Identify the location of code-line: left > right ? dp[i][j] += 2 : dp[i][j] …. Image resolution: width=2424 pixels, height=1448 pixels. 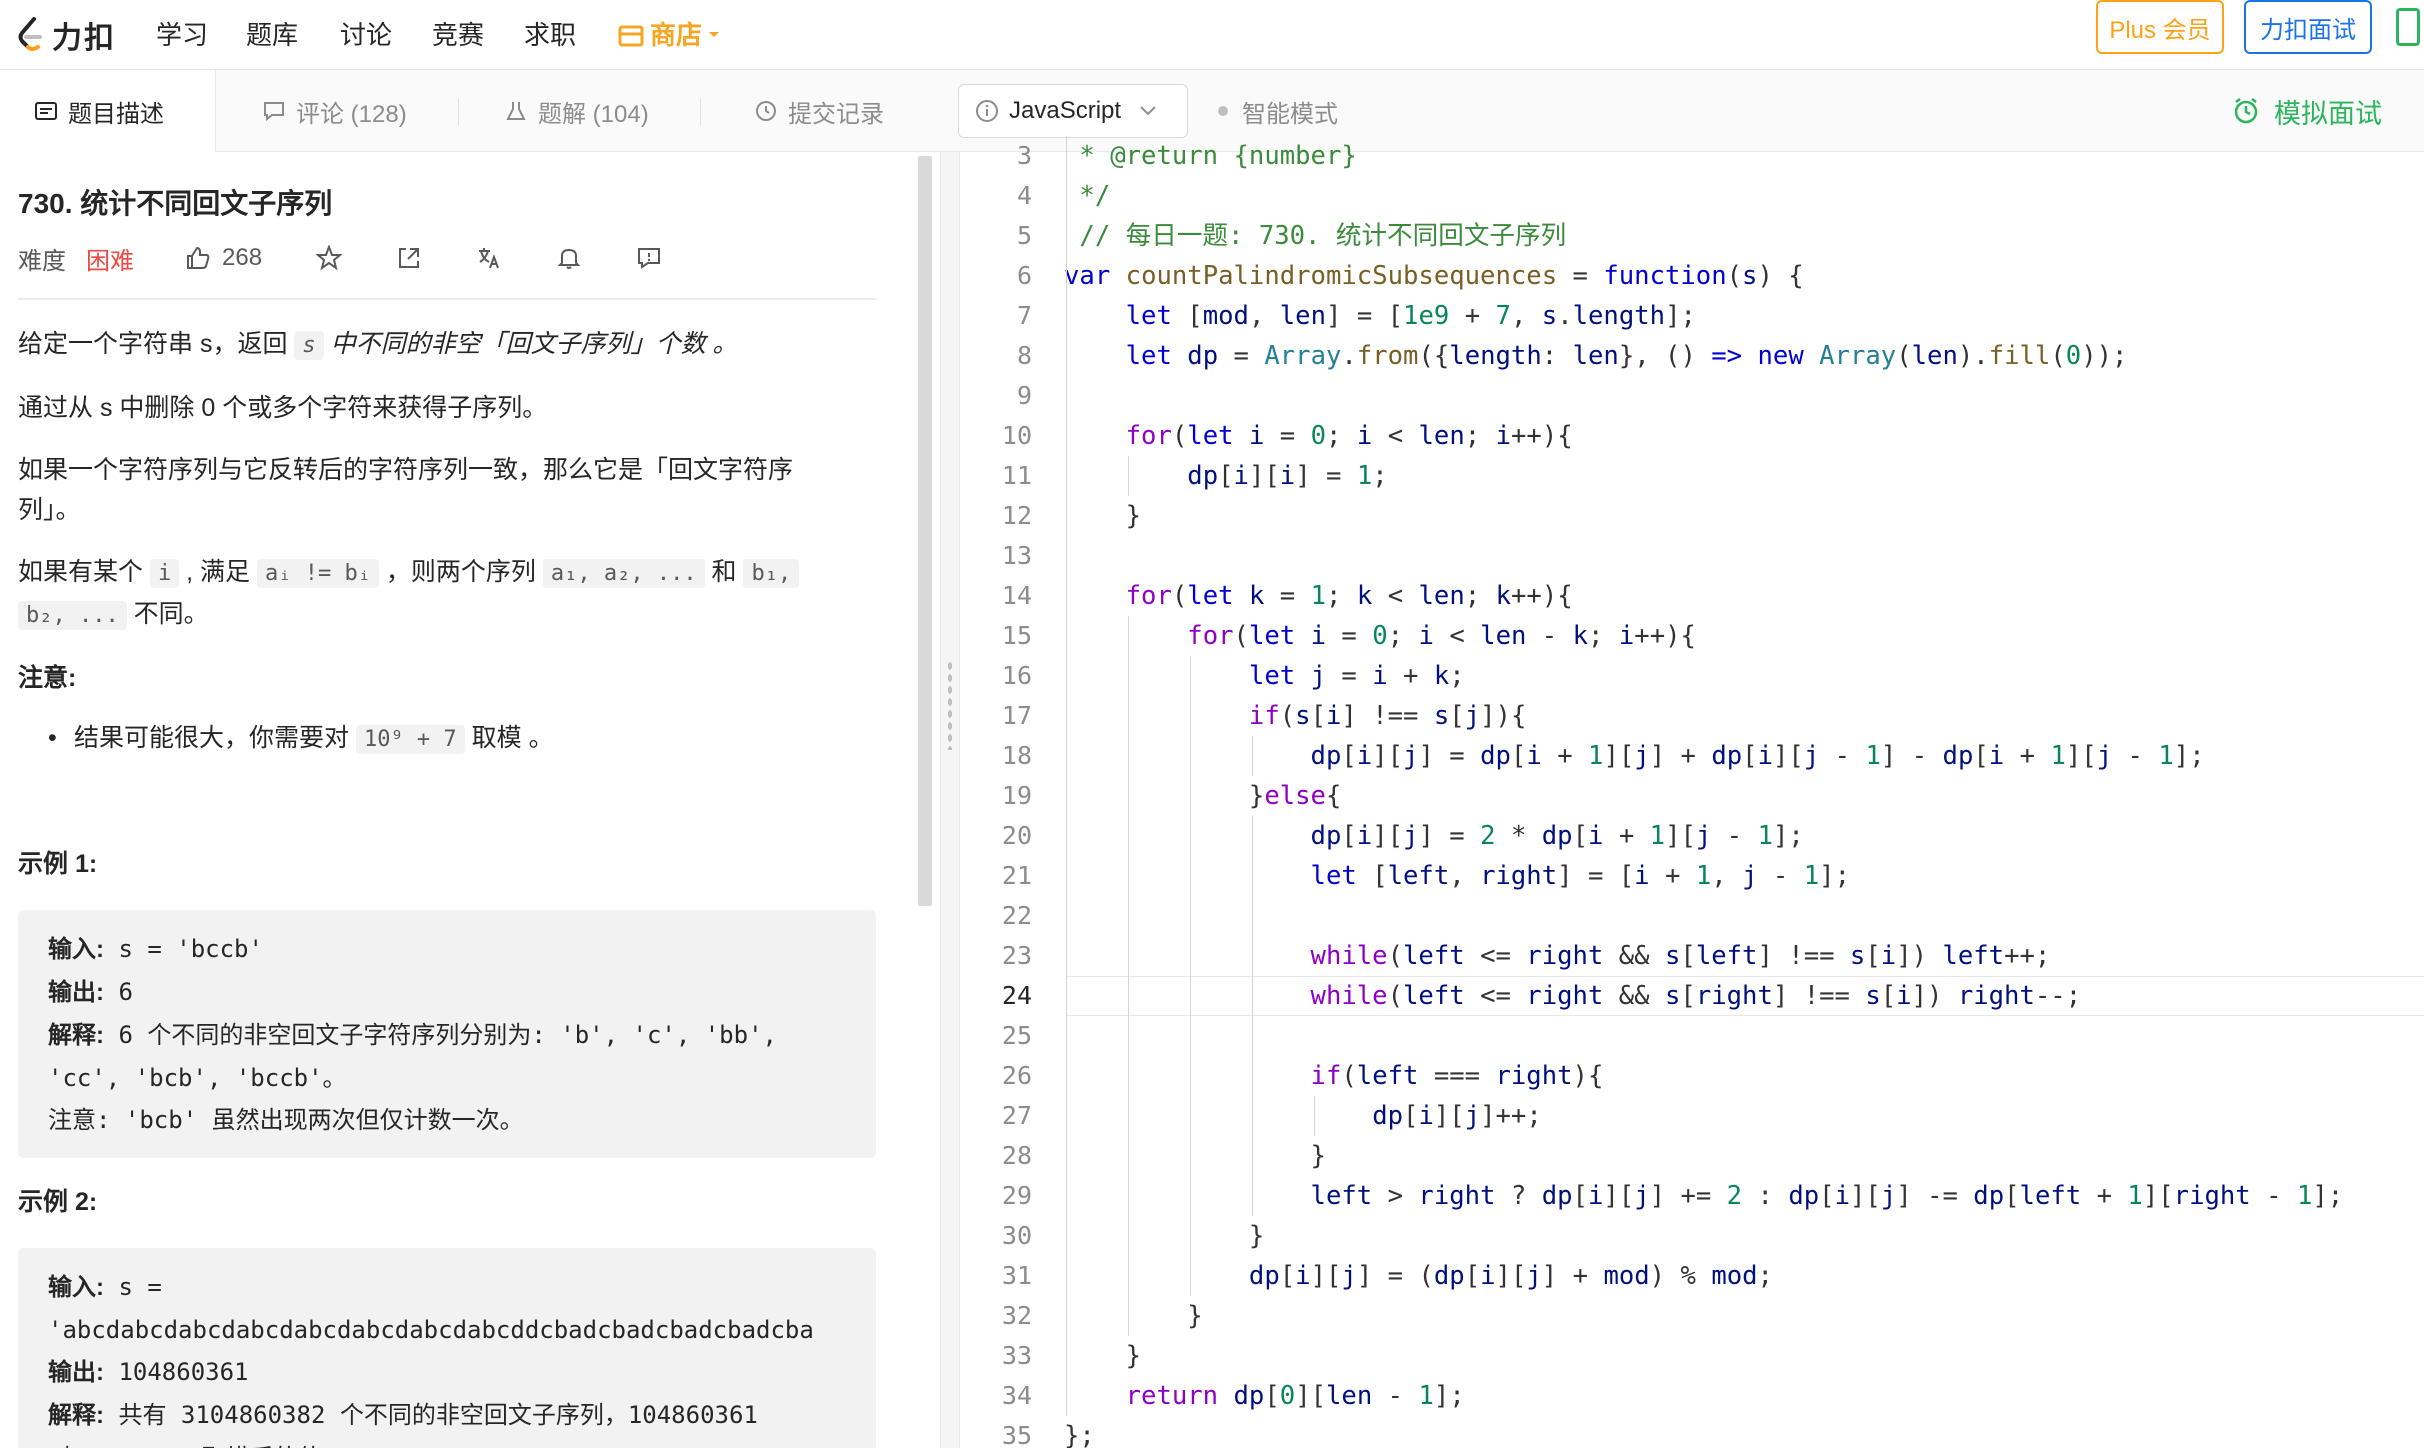
(1704, 1196).